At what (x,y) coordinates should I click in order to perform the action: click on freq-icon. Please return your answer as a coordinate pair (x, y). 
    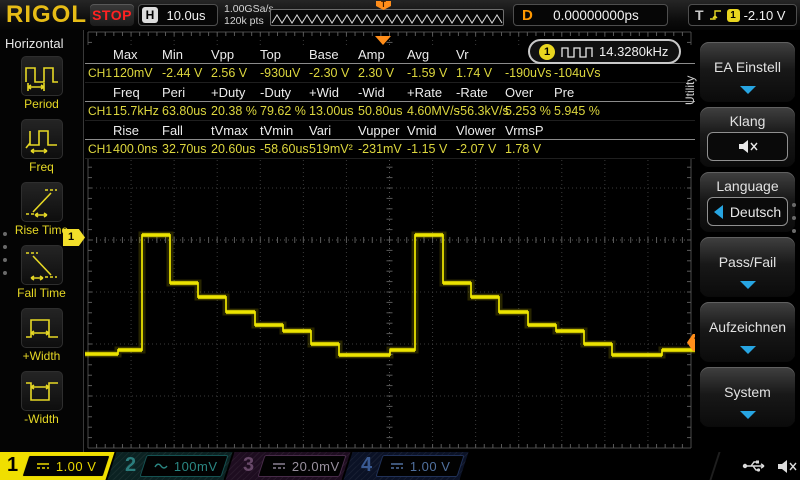
    Looking at the image, I should click on (40, 142).